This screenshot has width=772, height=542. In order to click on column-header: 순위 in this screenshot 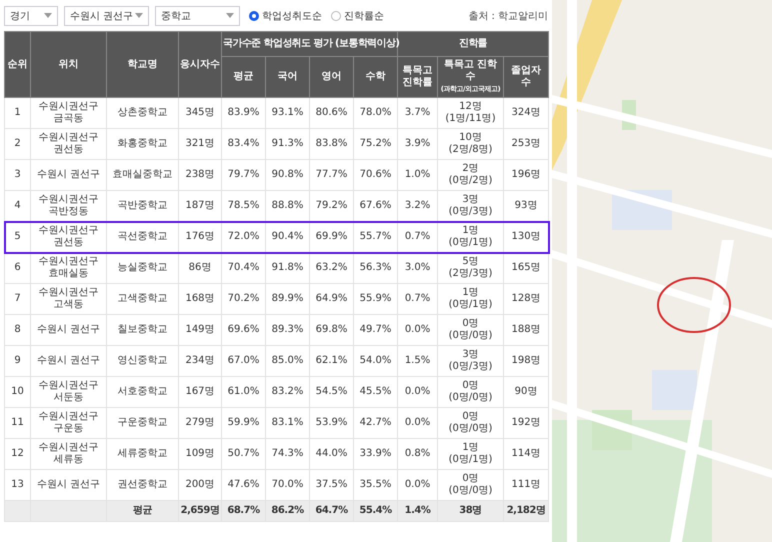, I will do `click(17, 65)`.